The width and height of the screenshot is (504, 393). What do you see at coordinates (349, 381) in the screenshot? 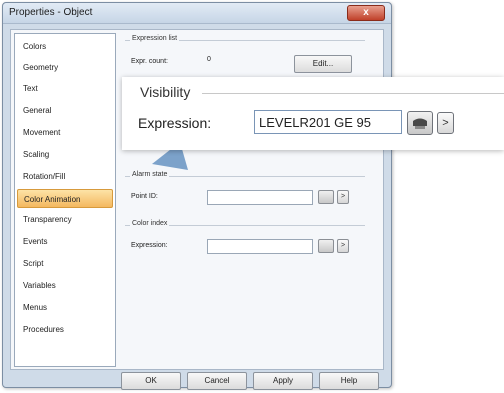
I see `help-button: Help` at bounding box center [349, 381].